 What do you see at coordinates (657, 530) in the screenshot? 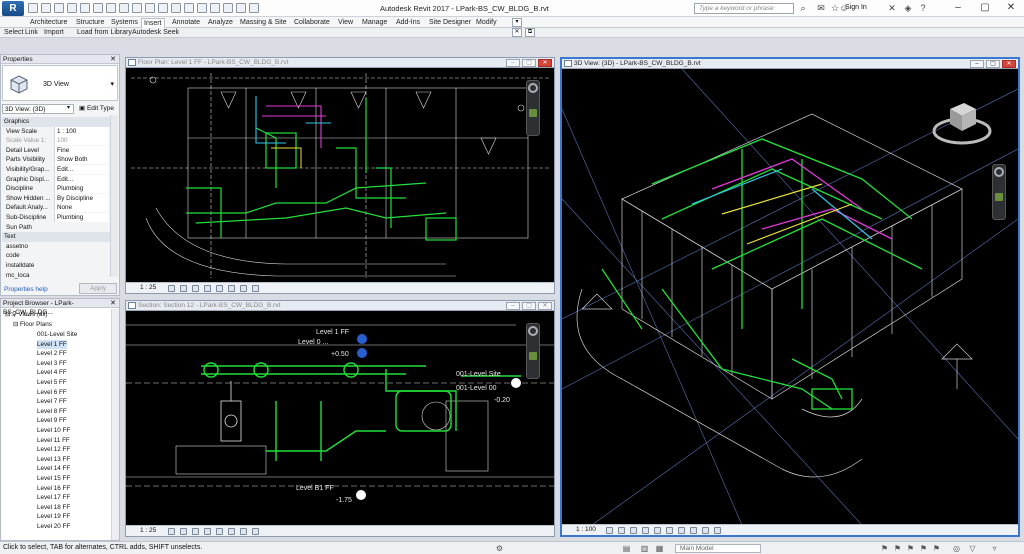
I see `render-icon` at bounding box center [657, 530].